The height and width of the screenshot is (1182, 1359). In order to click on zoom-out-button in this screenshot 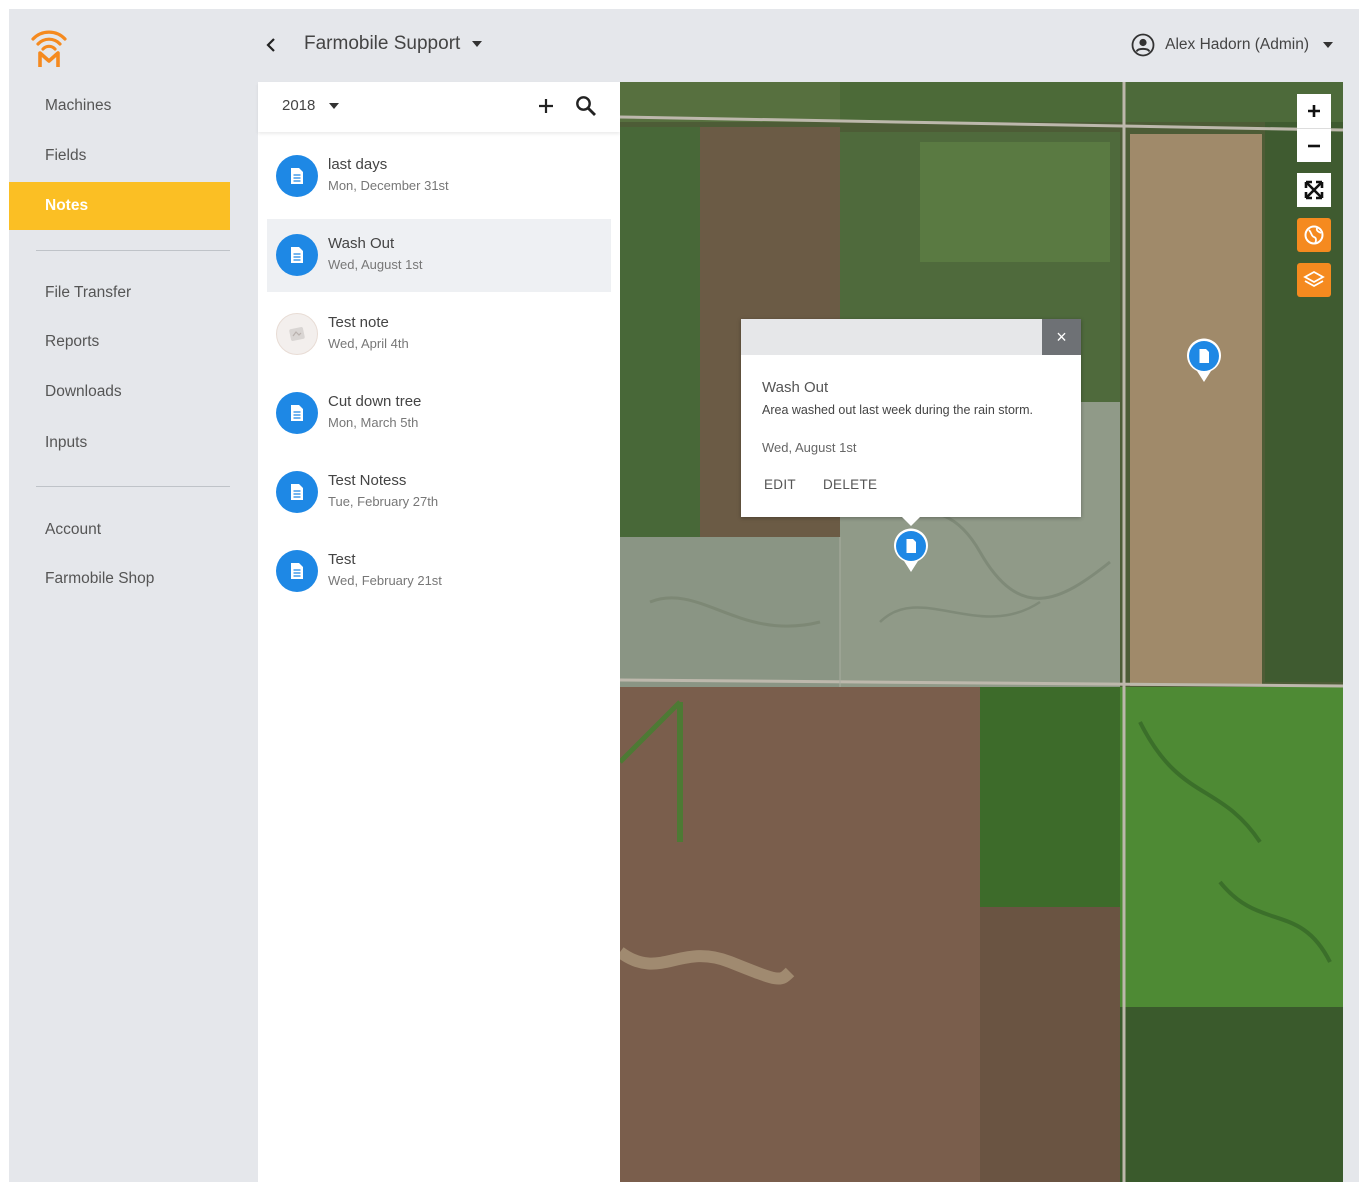, I will do `click(1314, 145)`.